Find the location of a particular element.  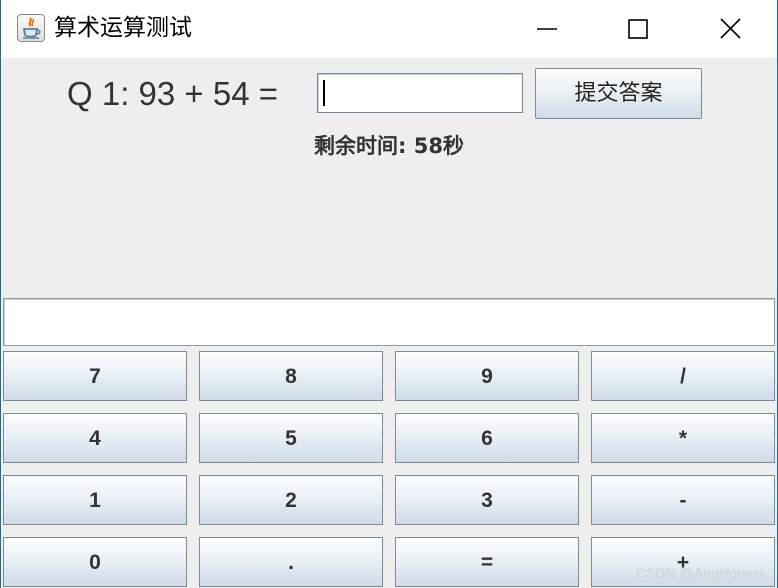

answer-input is located at coordinates (420, 93).